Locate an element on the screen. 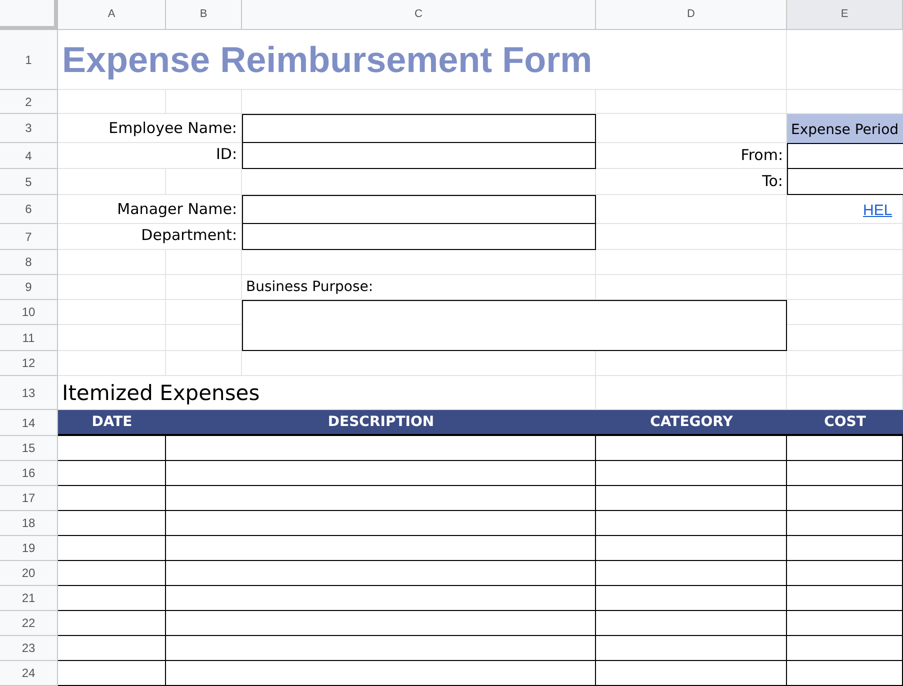  text-area is located at coordinates (514, 325).